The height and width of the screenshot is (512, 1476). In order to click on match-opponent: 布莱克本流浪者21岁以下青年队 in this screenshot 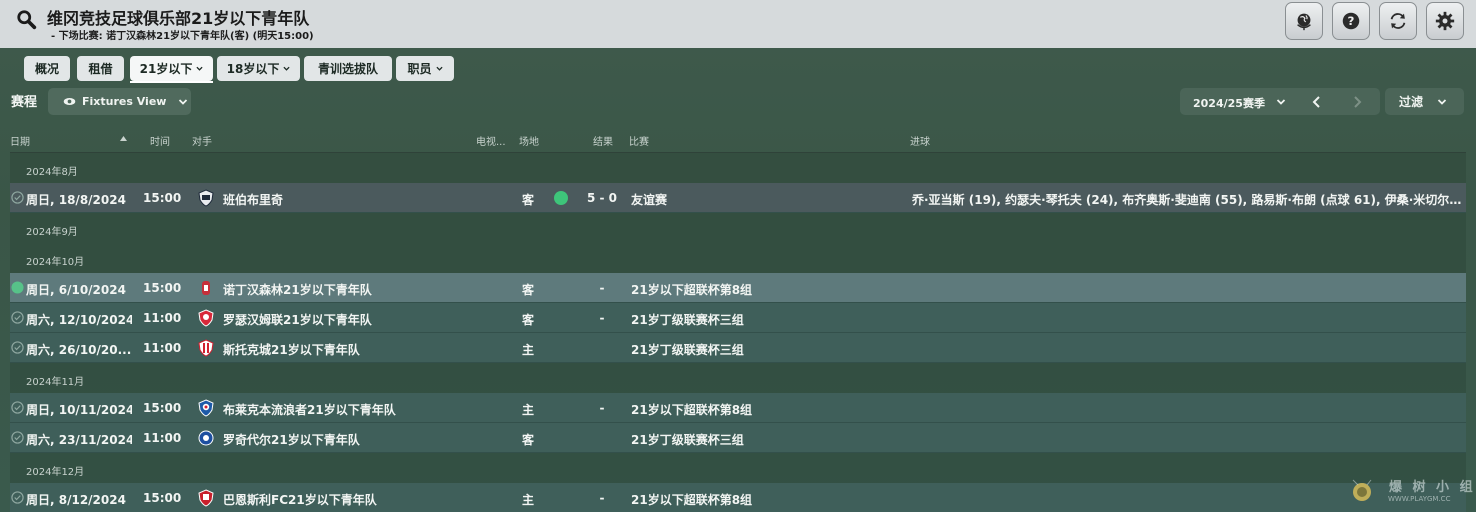, I will do `click(309, 409)`.